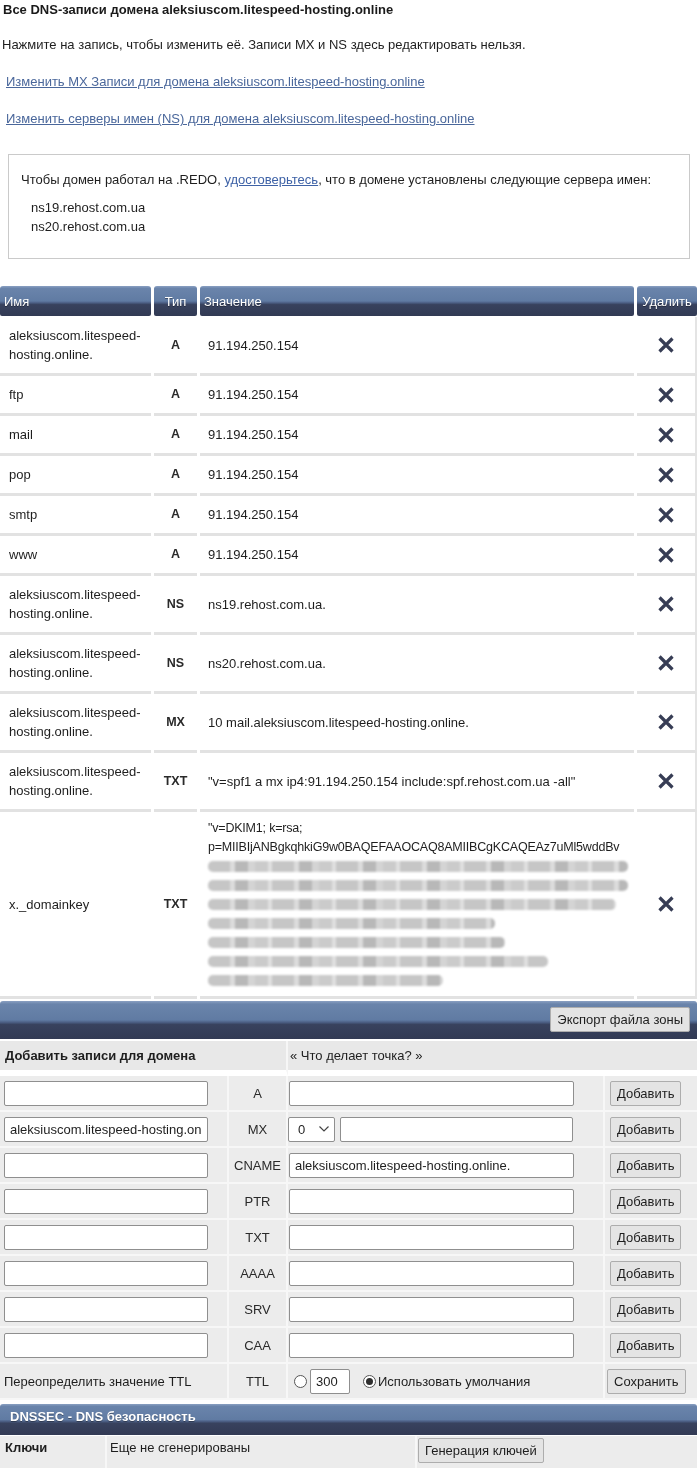  Describe the element at coordinates (175, 782) in the screenshot. I see `table-cell: TXT` at that location.